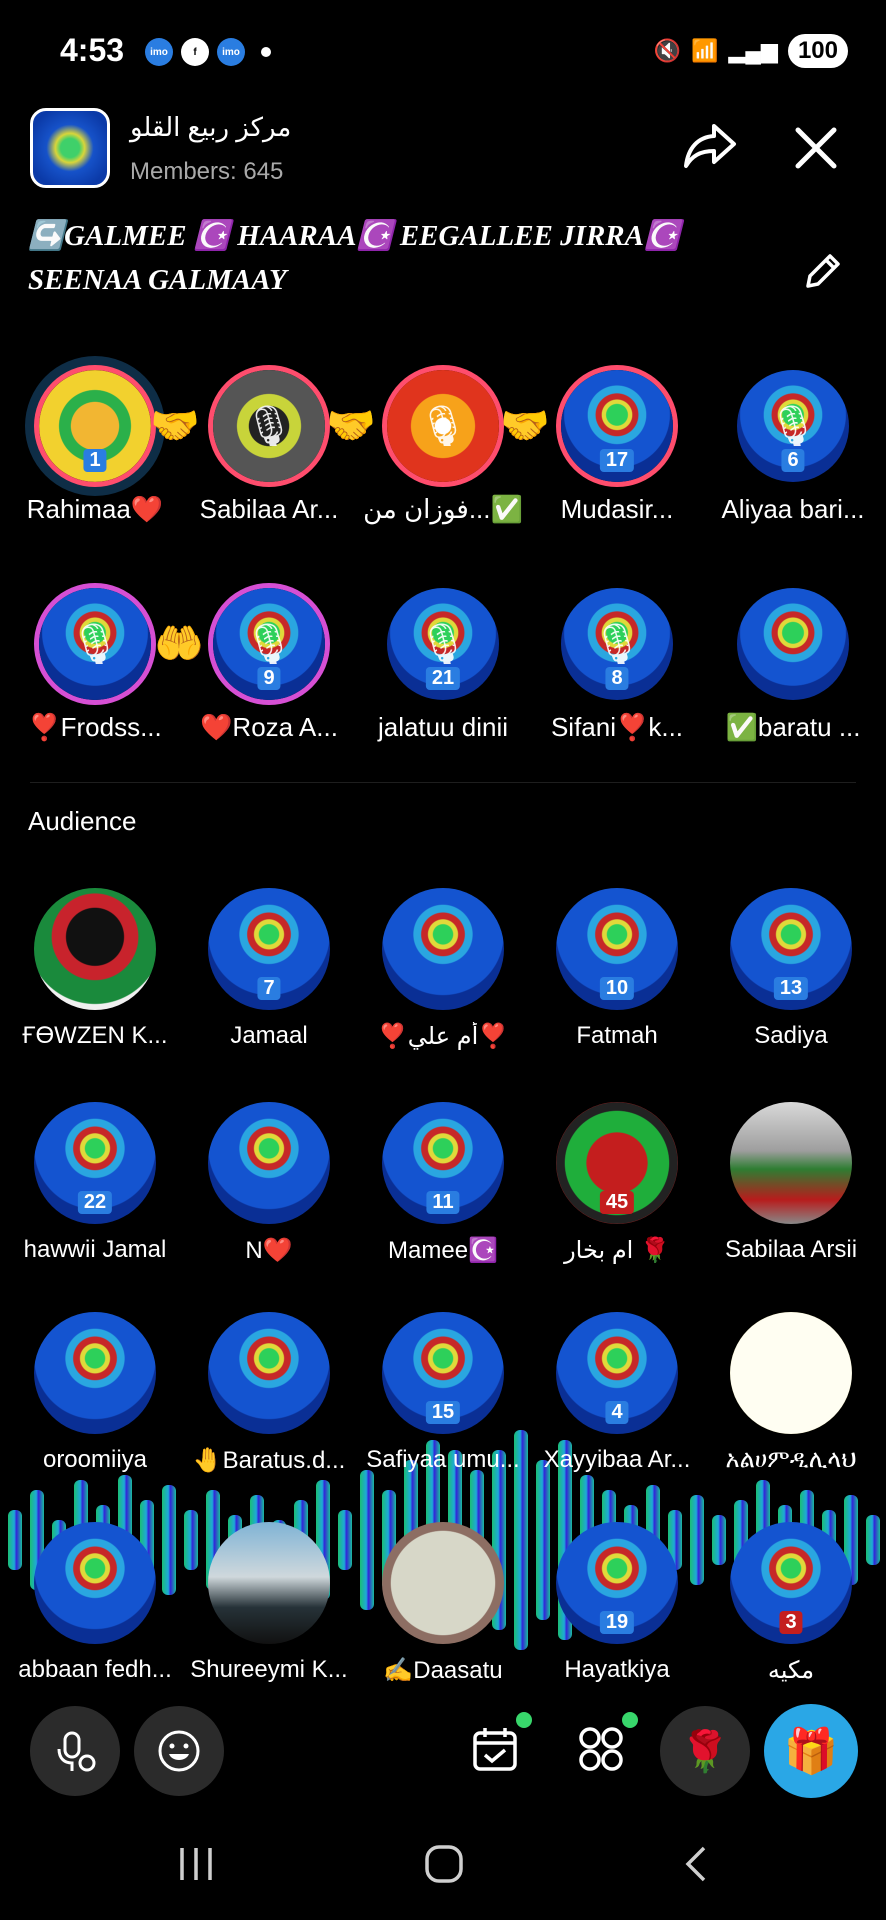  What do you see at coordinates (791, 969) in the screenshot?
I see `audience-member: 13 Sadiya` at bounding box center [791, 969].